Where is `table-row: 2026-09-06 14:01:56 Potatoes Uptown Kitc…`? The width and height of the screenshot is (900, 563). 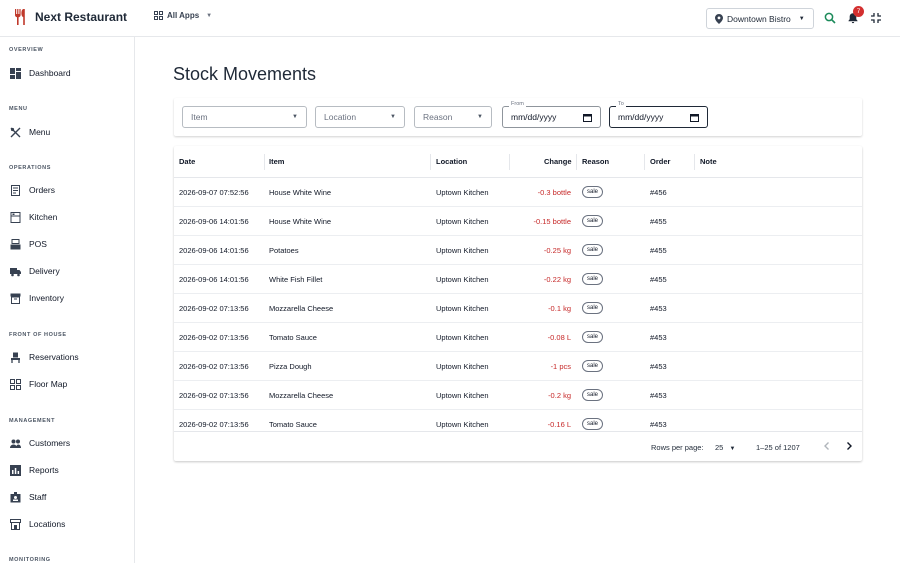 table-row: 2026-09-06 14:01:56 Potatoes Uptown Kitc… is located at coordinates (518, 250).